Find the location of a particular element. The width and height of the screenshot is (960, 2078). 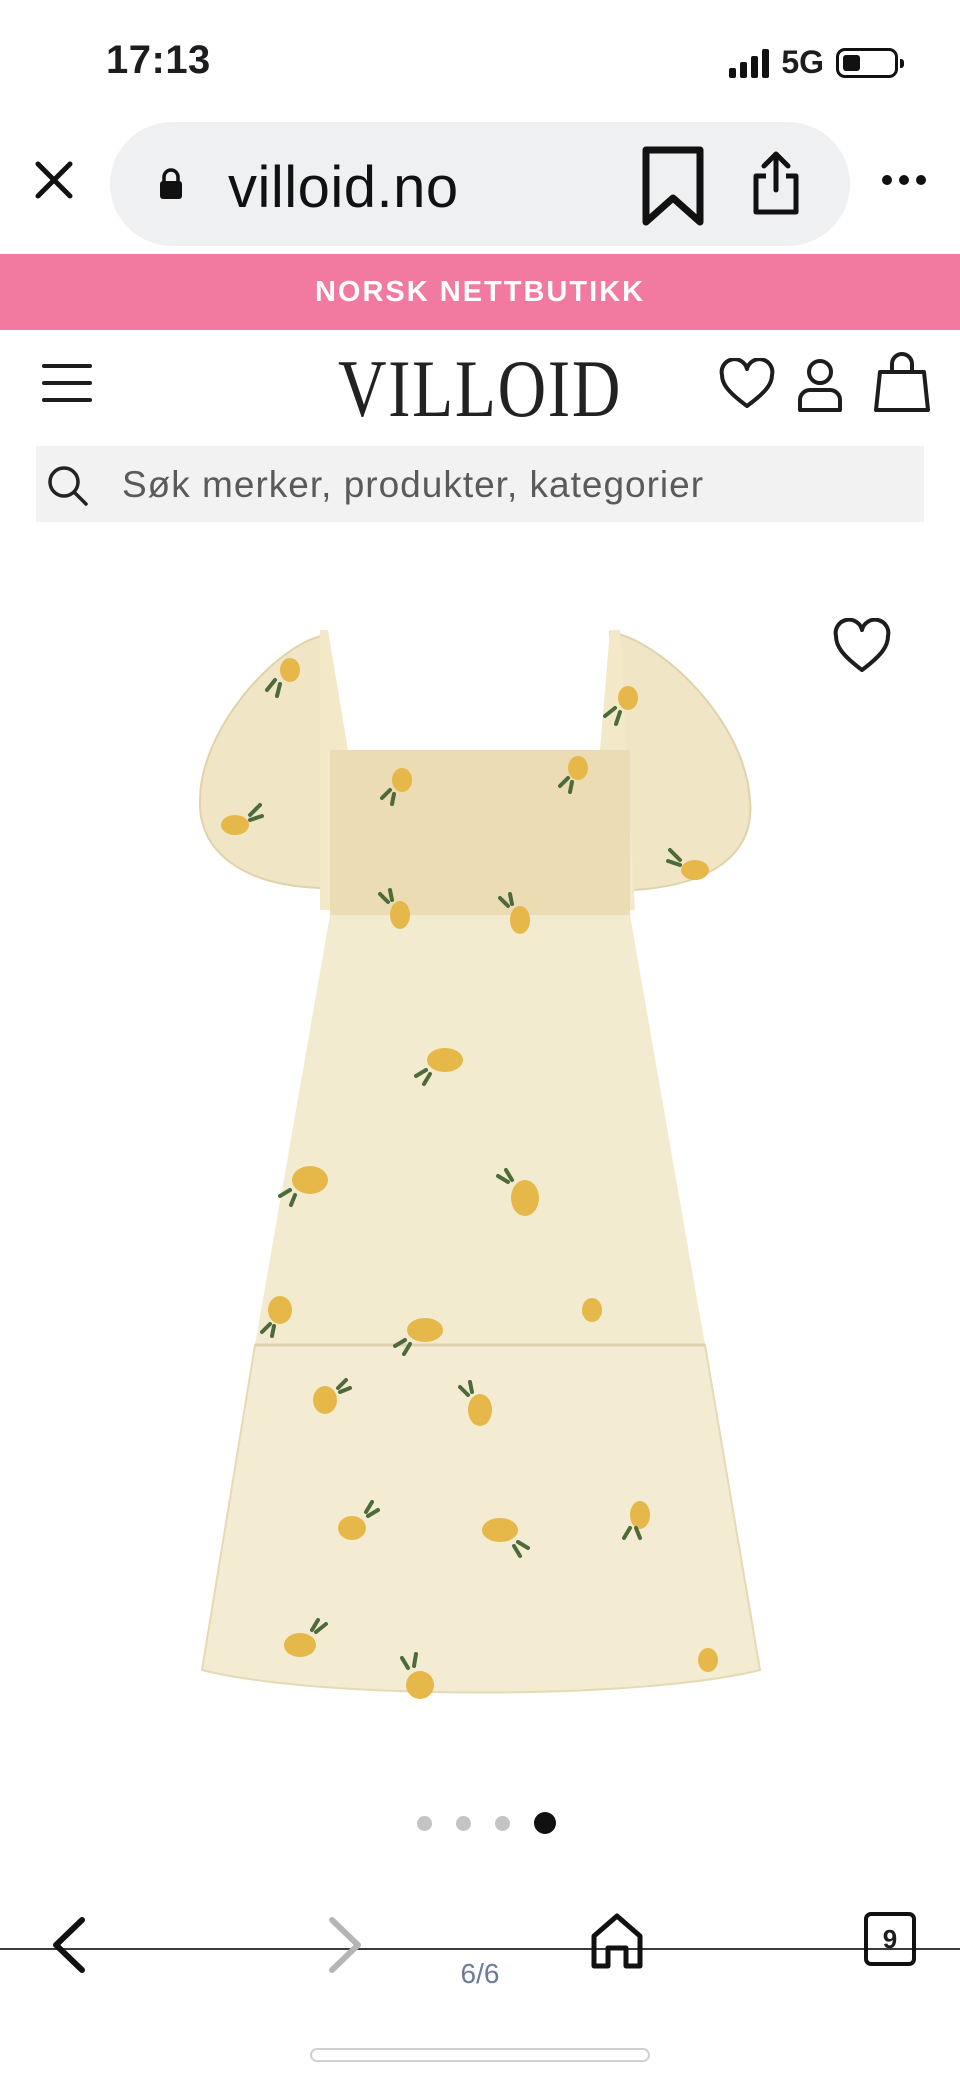

browser-bar: villoid.no is located at coordinates (480, 186).